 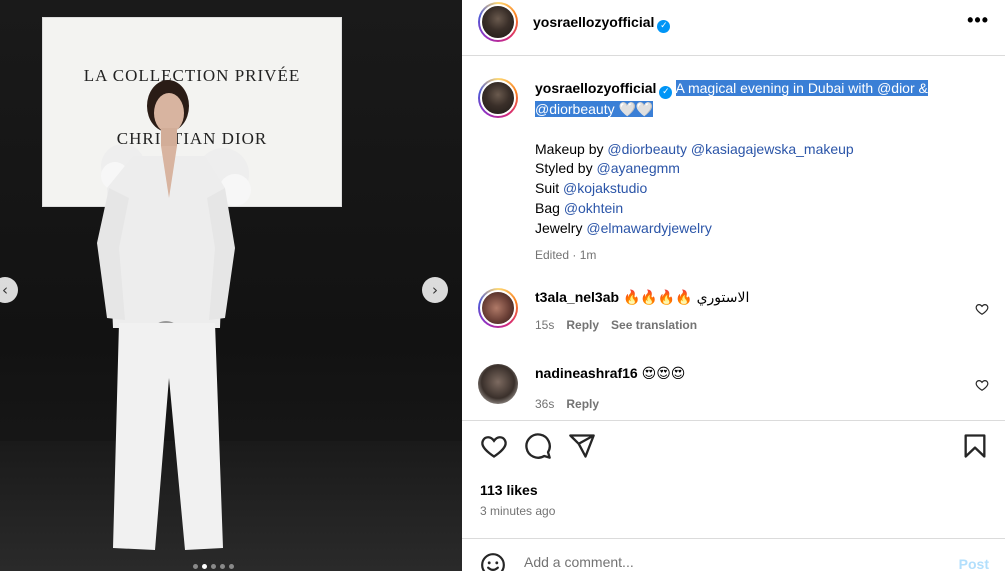 What do you see at coordinates (978, 20) in the screenshot?
I see `more-options-button: •••` at bounding box center [978, 20].